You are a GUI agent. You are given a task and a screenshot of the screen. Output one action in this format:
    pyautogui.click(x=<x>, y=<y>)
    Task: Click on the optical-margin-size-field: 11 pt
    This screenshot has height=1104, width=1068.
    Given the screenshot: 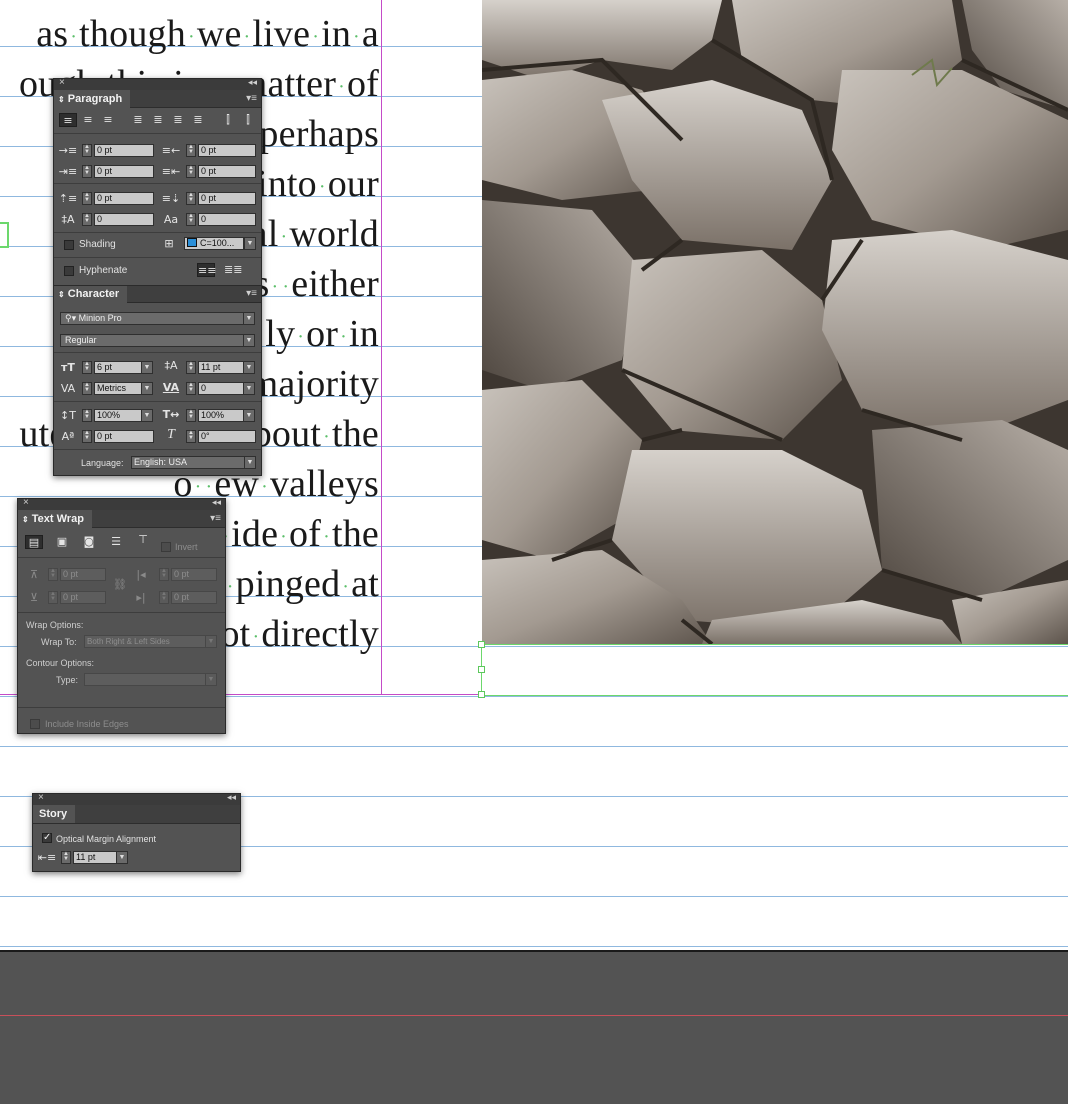 What is the action you would take?
    pyautogui.click(x=95, y=857)
    